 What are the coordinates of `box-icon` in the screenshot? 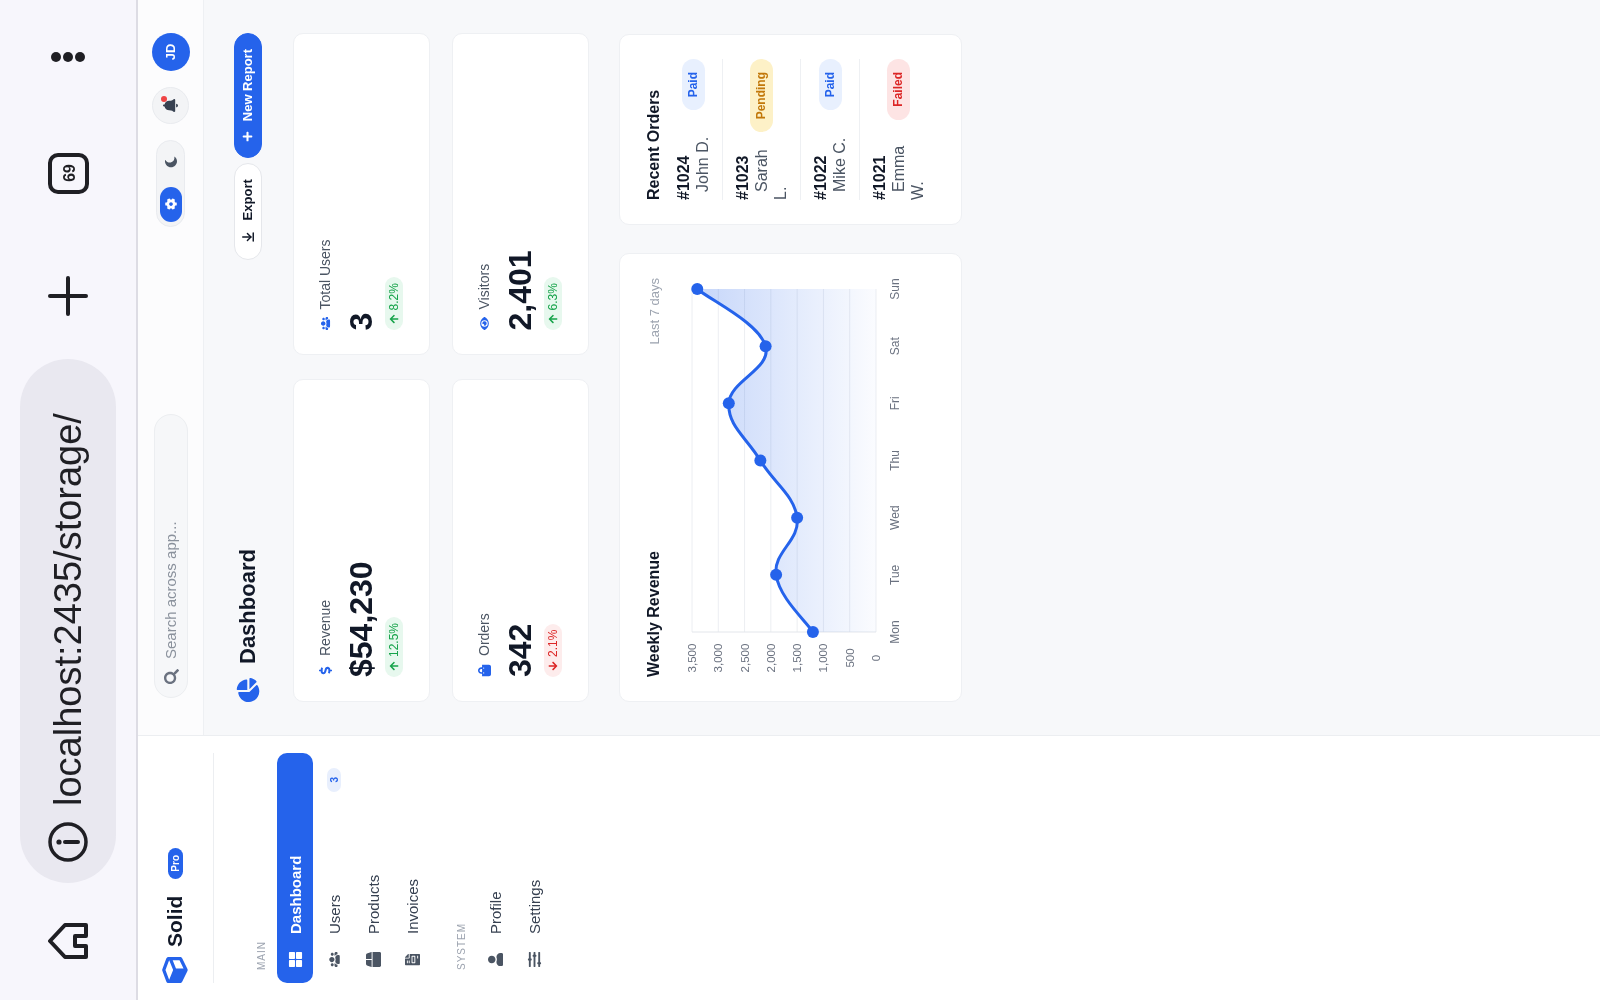 It's located at (373, 959).